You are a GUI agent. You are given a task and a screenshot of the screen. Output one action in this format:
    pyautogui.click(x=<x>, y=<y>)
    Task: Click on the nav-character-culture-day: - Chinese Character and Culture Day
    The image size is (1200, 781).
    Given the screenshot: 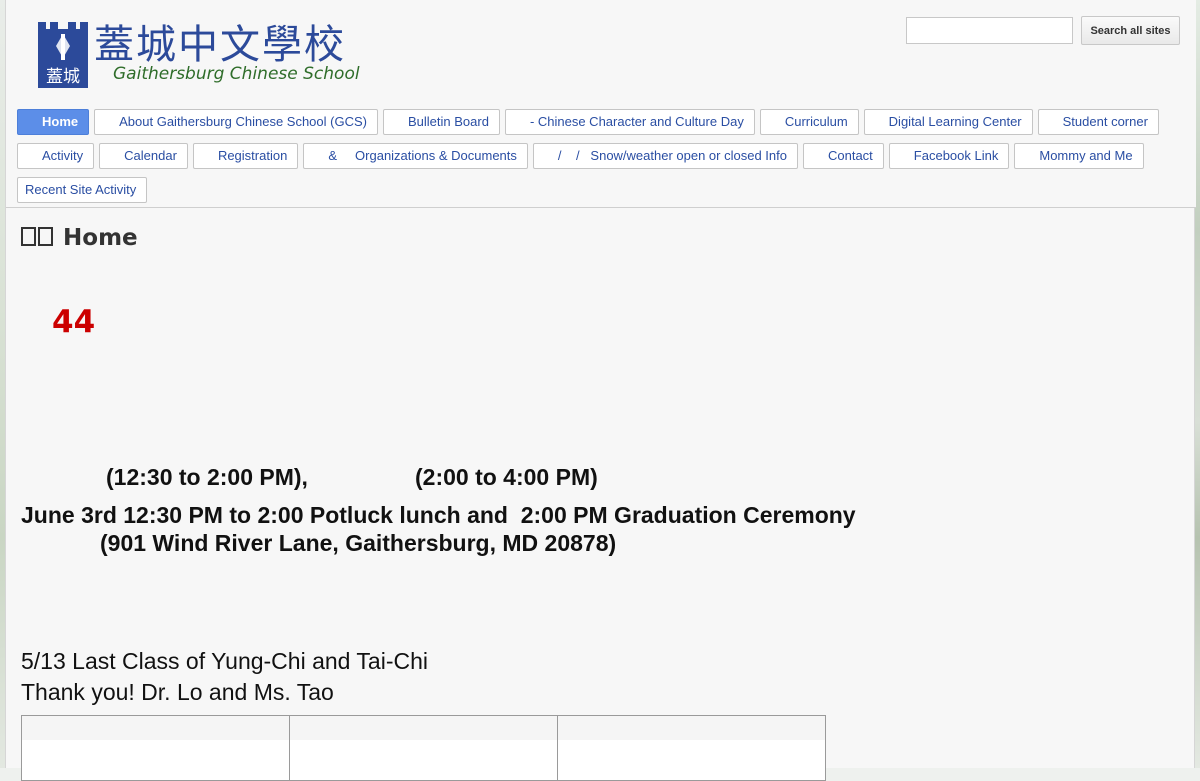 What is the action you would take?
    pyautogui.click(x=629, y=122)
    